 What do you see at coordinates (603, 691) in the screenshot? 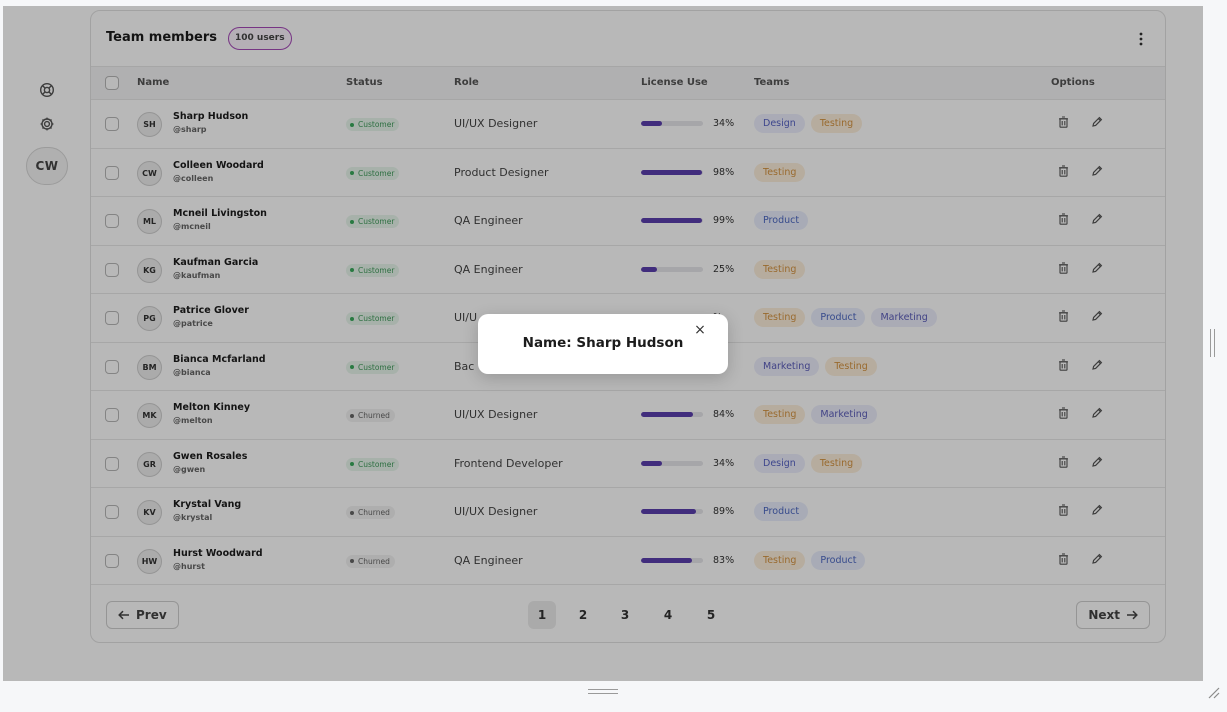
I see `horizontal-resize-handle` at bounding box center [603, 691].